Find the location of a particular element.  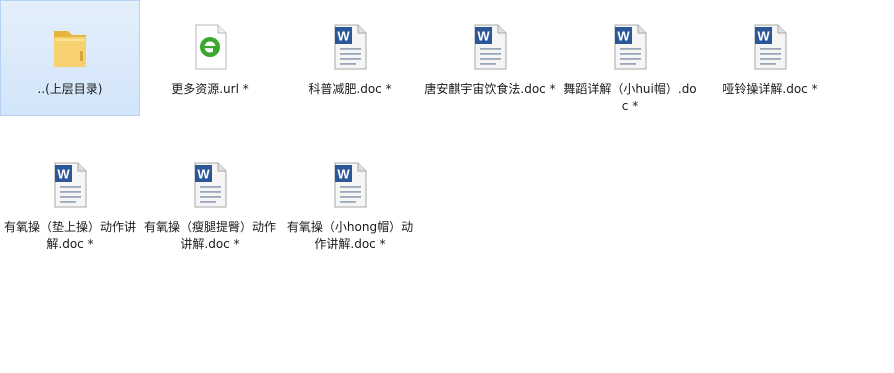

file-item-label: 舞蹈详解（小hui帽）.doc * is located at coordinates (630, 97).